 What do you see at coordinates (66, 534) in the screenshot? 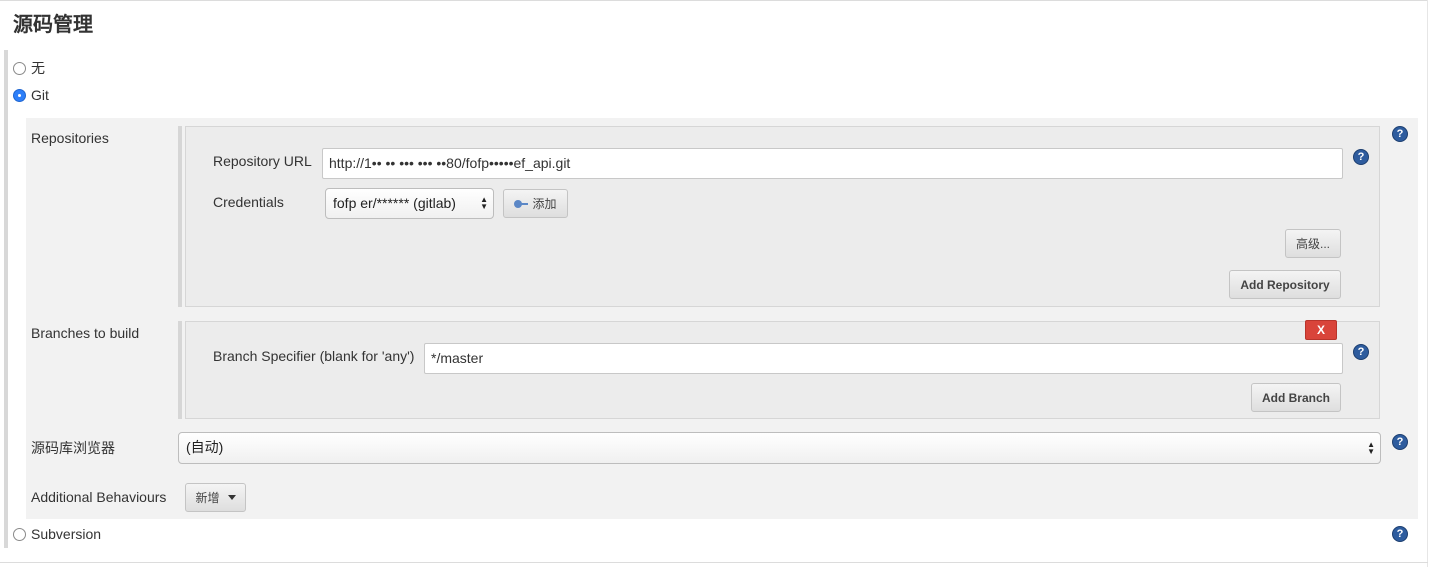
I see `scm-option-subversion-label: Subversion` at bounding box center [66, 534].